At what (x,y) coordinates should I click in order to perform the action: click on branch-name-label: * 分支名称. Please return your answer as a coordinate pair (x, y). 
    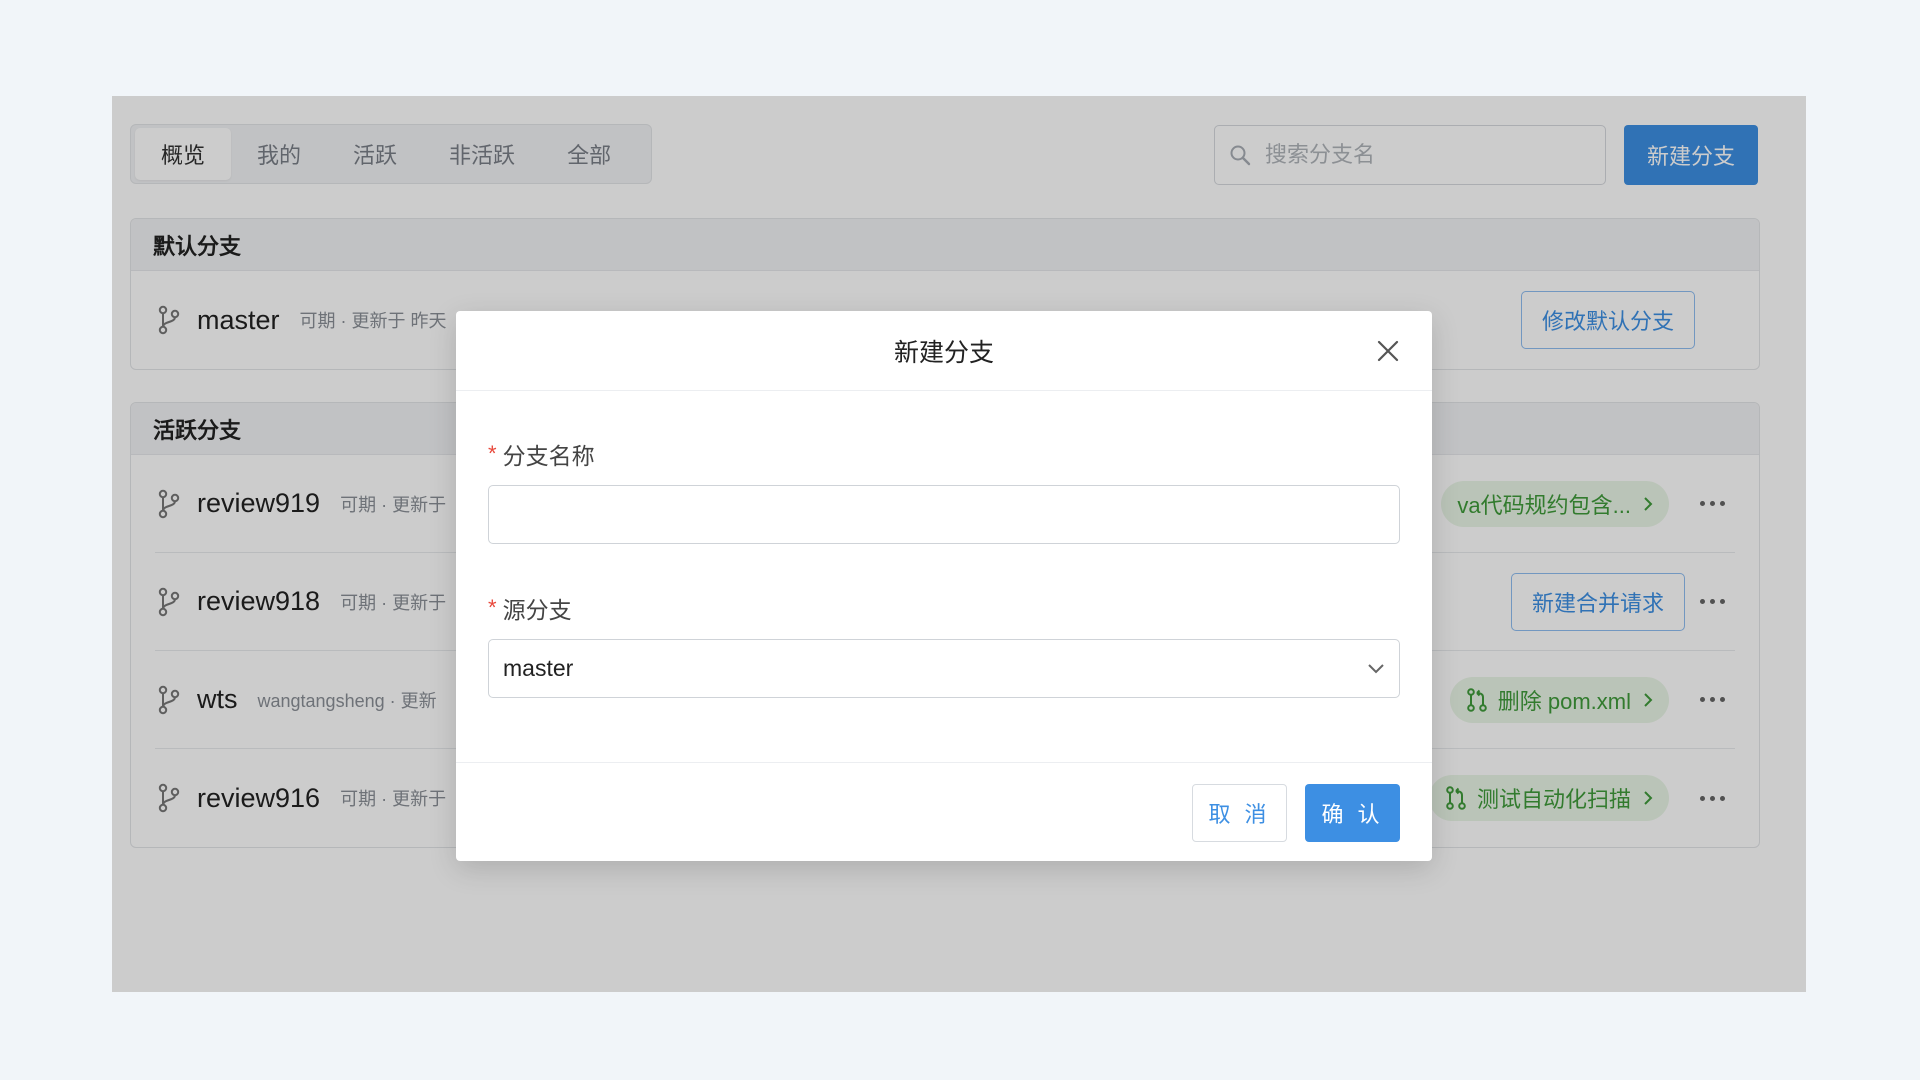
    Looking at the image, I should click on (541, 454).